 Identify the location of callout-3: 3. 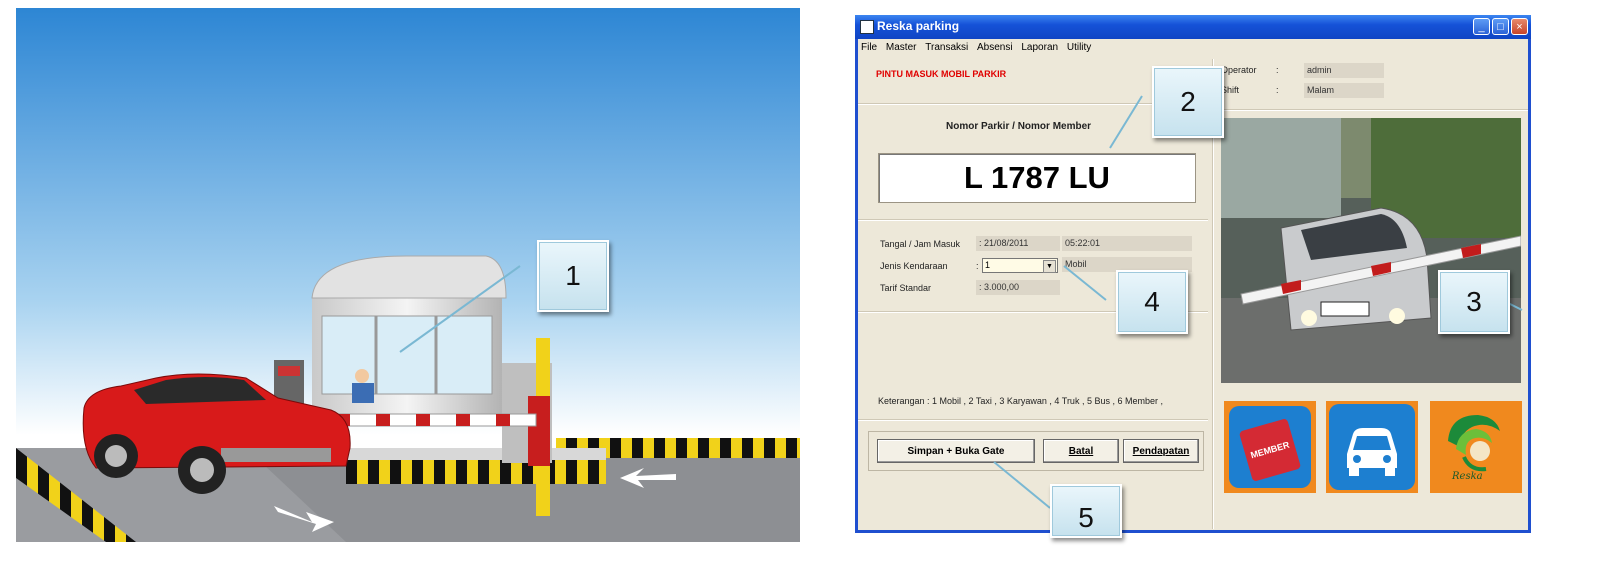
(1474, 302).